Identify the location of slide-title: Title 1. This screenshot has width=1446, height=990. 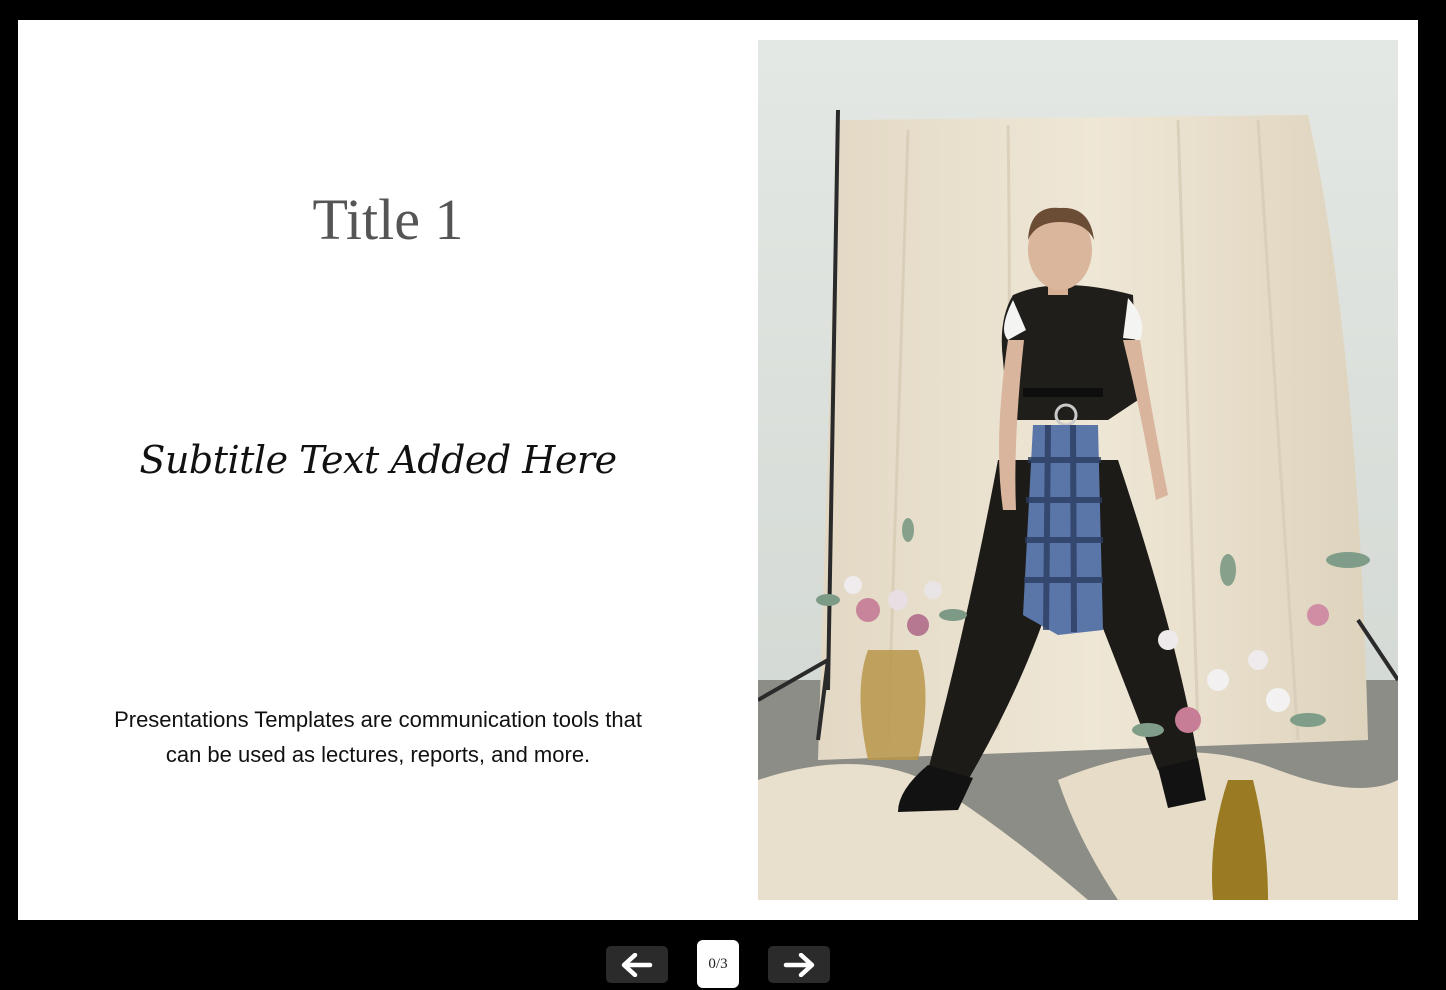
(388, 219).